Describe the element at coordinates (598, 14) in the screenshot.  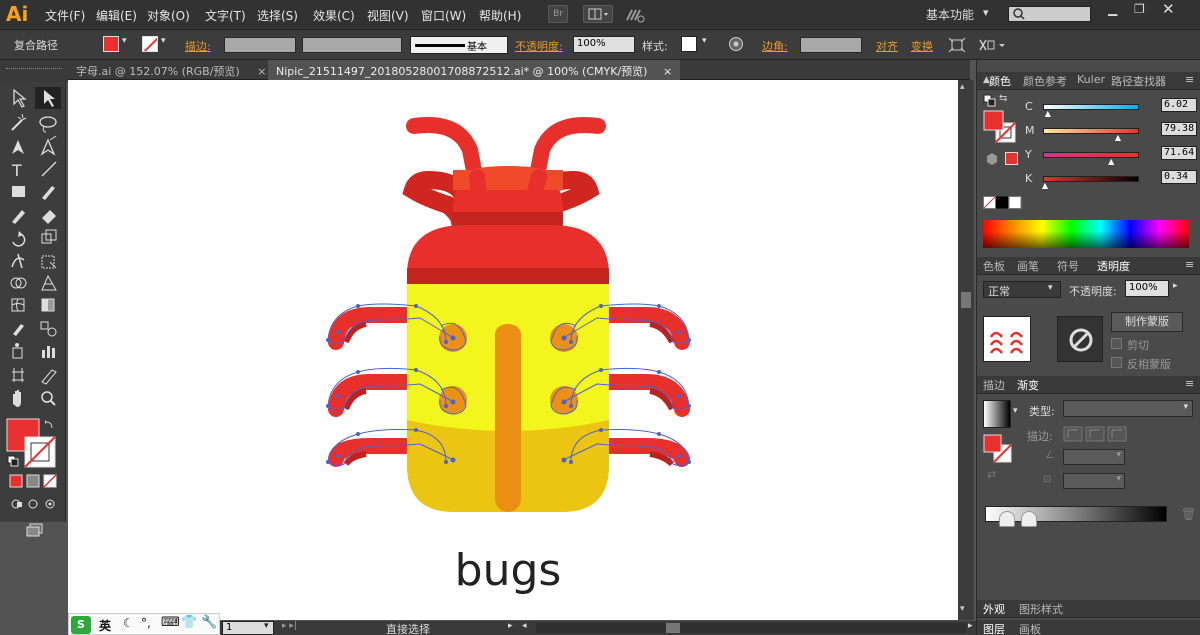
I see `arrange-documents-button` at that location.